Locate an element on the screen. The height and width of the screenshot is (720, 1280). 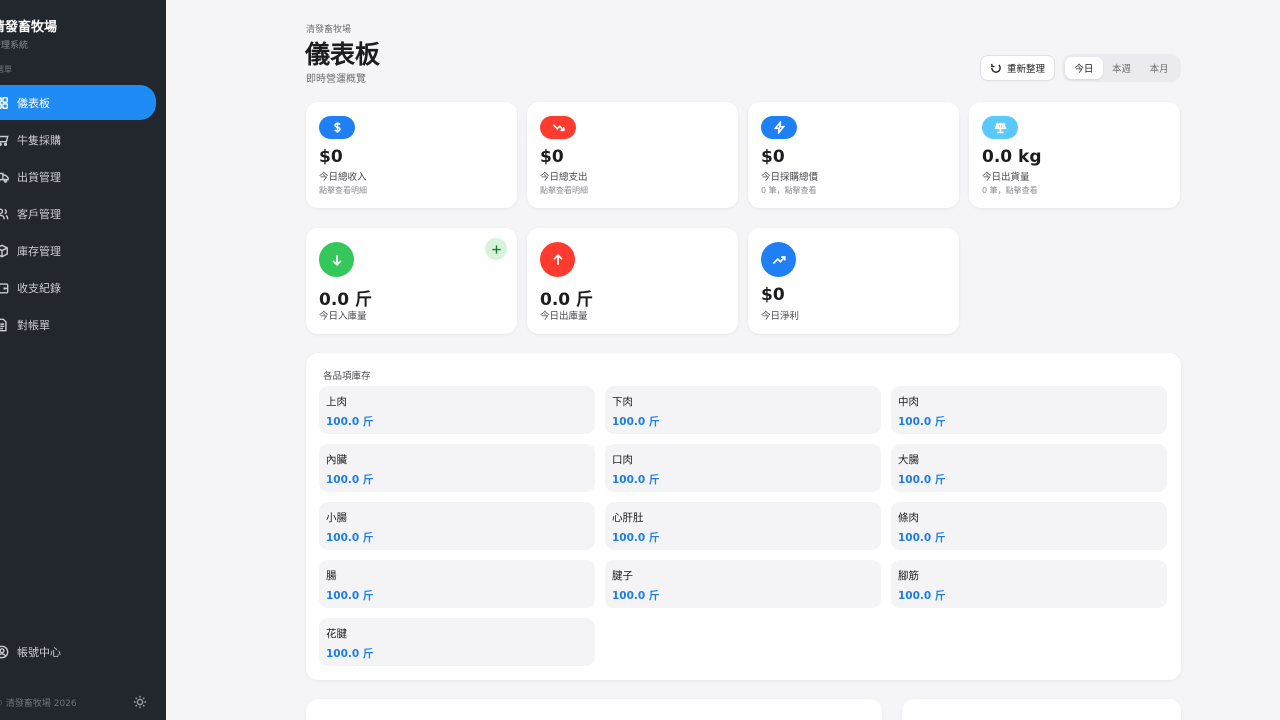
brand-subtitle: 管理系統 is located at coordinates (14, 46).